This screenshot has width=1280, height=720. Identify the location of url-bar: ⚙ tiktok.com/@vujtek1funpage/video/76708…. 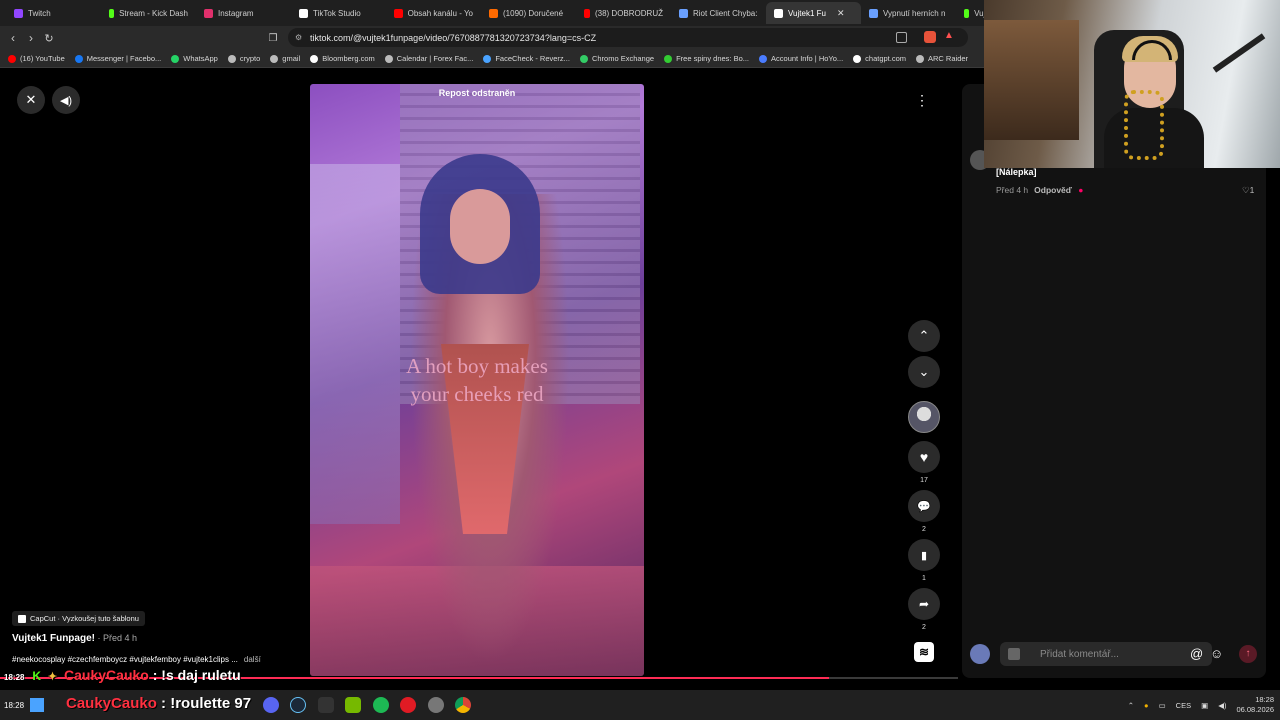
(628, 37).